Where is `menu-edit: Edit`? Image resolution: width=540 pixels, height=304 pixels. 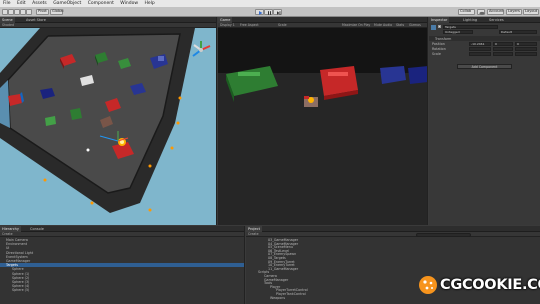
menu-edit: Edit is located at coordinates (21, 3).